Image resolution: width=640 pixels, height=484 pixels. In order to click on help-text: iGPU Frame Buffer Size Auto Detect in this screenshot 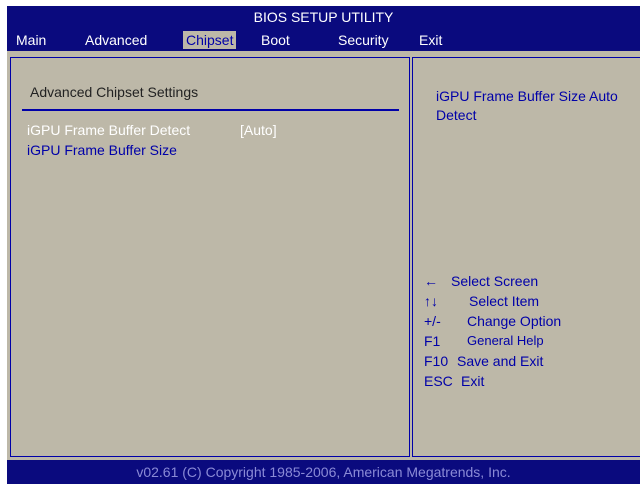, I will do `click(527, 105)`.